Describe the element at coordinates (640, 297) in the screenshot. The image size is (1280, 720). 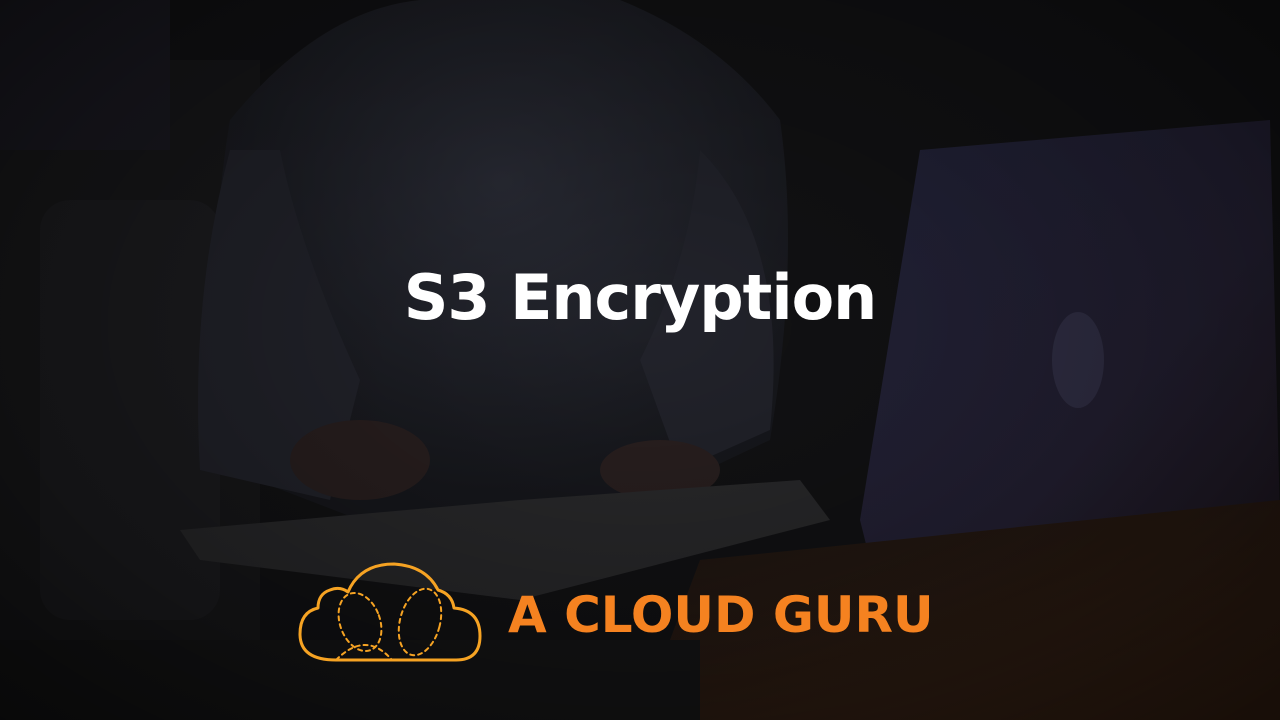
I see `slide-title: S3 Encryption` at that location.